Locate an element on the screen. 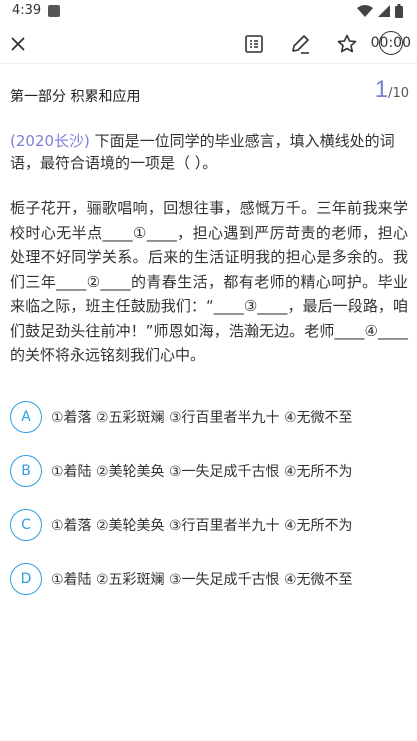 This screenshot has width=417, height=741. answer-sheet-button is located at coordinates (254, 44).